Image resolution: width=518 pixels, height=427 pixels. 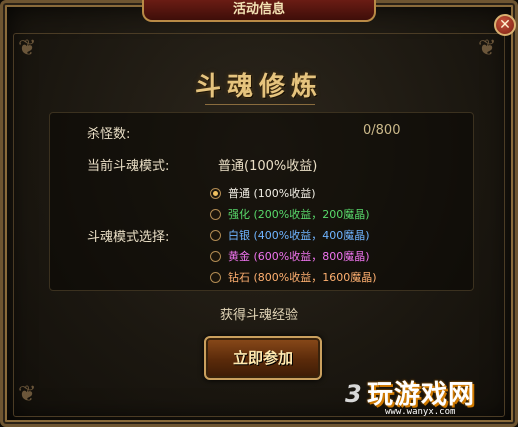 What do you see at coordinates (128, 237) in the screenshot?
I see `mode-select-label: 斗魂模式选择:` at bounding box center [128, 237].